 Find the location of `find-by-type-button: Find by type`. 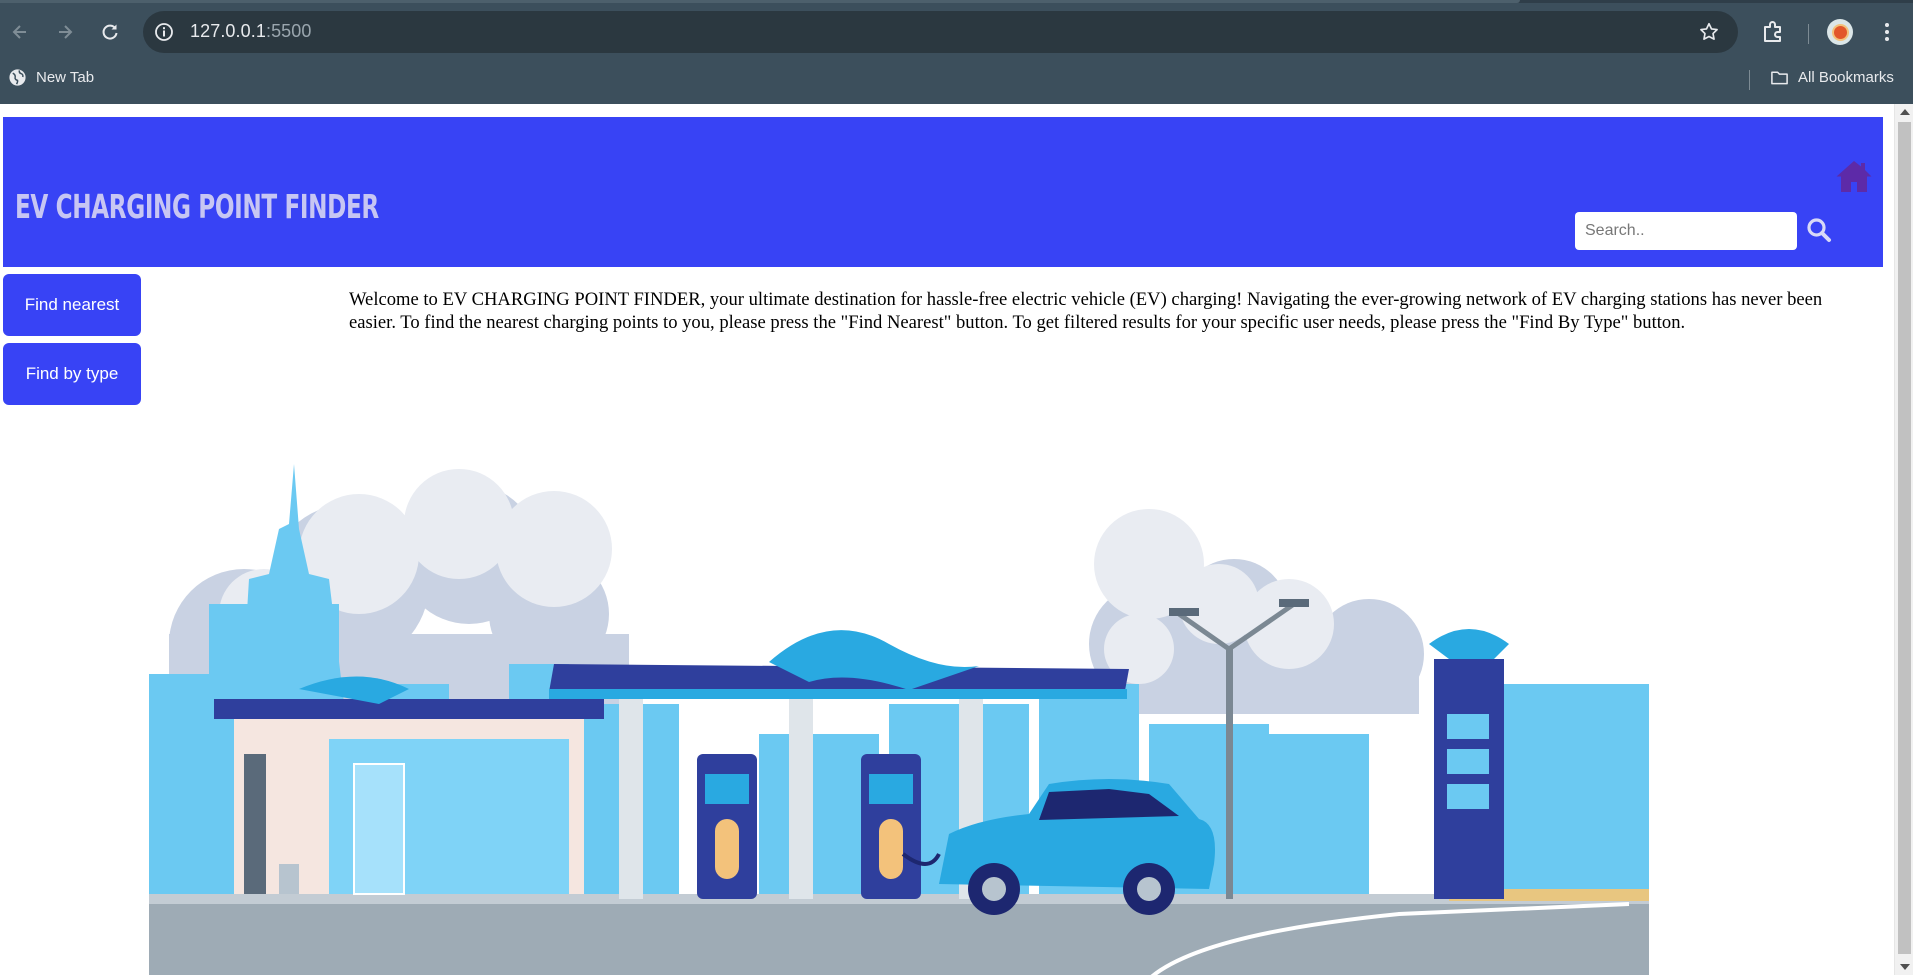

find-by-type-button: Find by type is located at coordinates (72, 374).